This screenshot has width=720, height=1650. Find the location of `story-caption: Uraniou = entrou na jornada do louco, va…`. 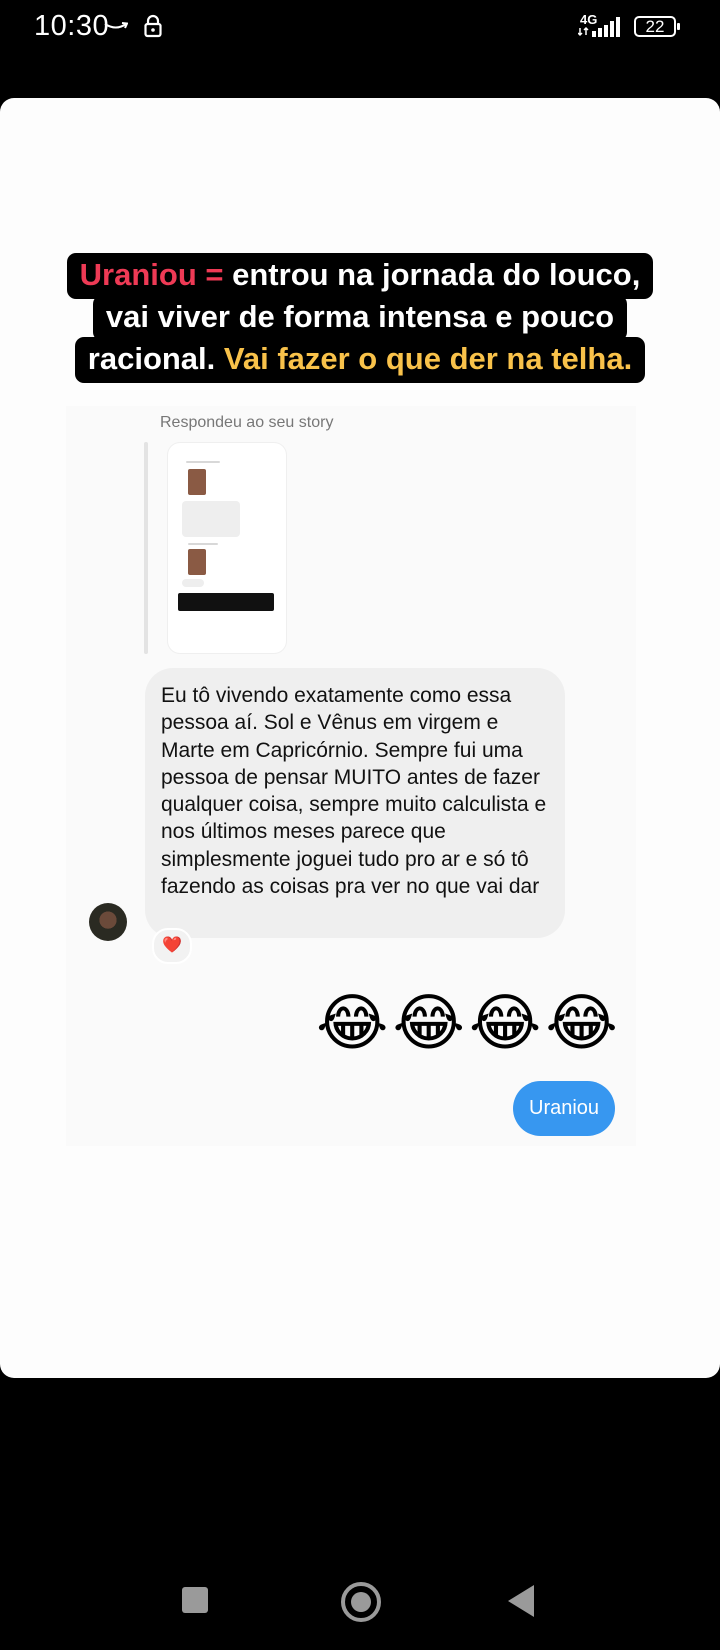

story-caption: Uraniou = entrou na jornada do louco, va… is located at coordinates (360, 318).